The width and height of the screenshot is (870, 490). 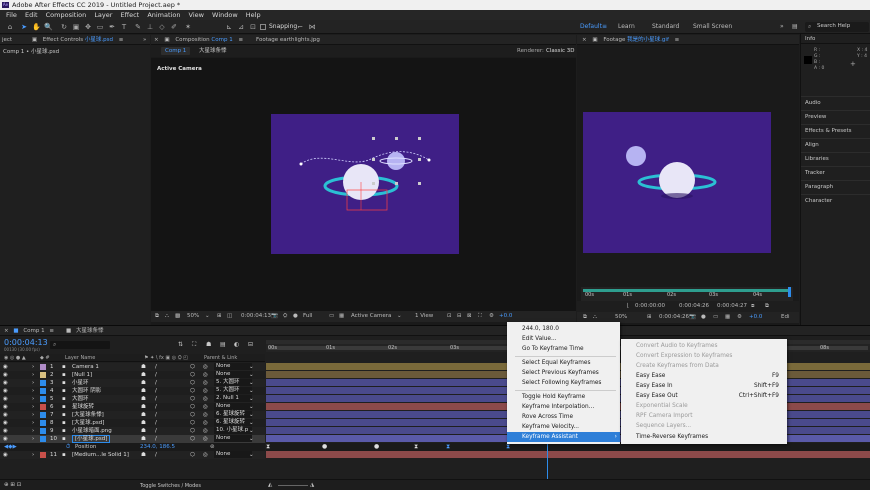 What do you see at coordinates (86, 391) in the screenshot?
I see `layer-name: 大圆环 阴影` at bounding box center [86, 391].